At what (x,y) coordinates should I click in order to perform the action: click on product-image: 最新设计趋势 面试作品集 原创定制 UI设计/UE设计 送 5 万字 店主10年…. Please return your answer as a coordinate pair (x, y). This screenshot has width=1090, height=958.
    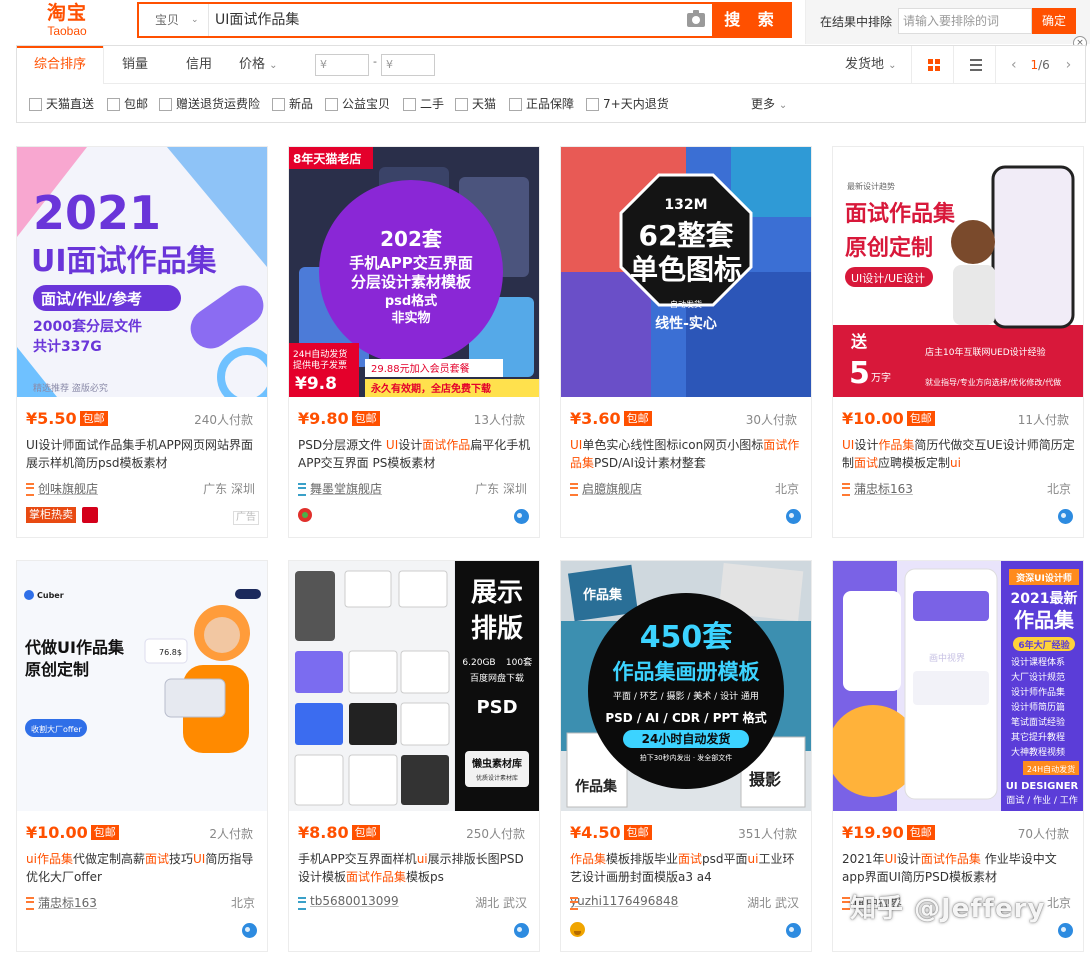
    Looking at the image, I should click on (958, 272).